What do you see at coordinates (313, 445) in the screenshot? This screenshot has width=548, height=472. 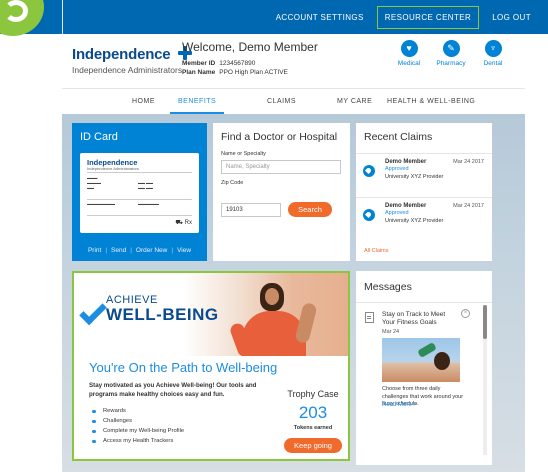 I see `keep-going-button: Keep going` at bounding box center [313, 445].